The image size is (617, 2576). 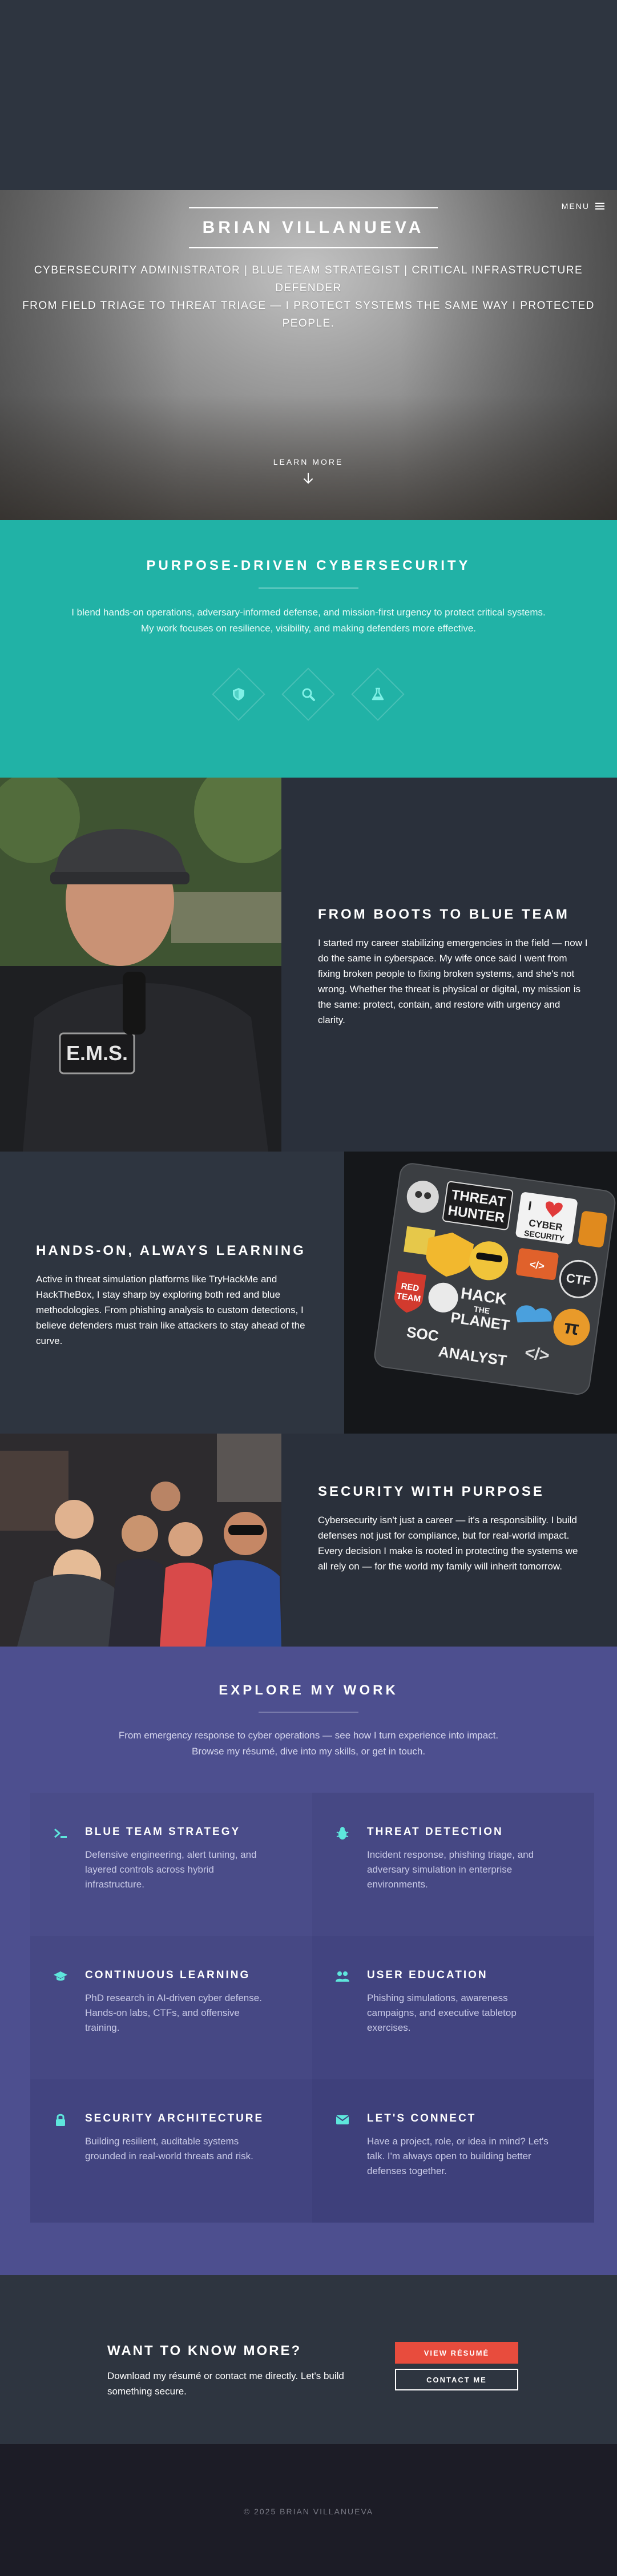 I want to click on envelope-icon, so click(x=342, y=2119).